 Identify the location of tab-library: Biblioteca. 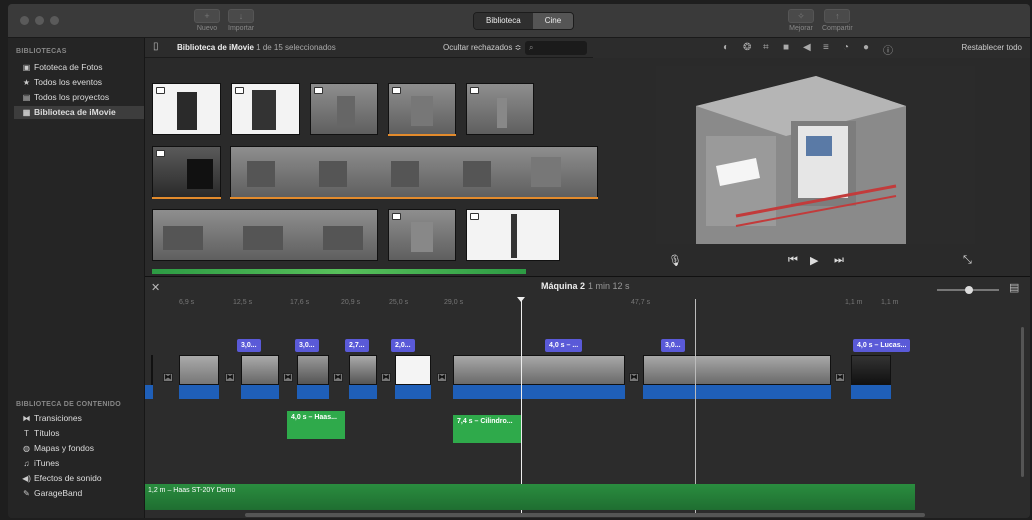
(503, 21).